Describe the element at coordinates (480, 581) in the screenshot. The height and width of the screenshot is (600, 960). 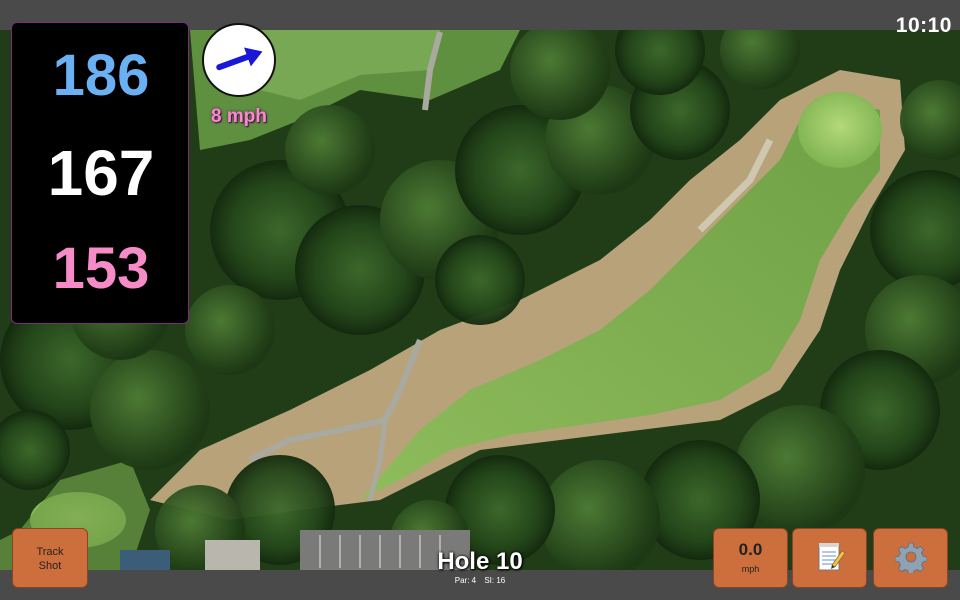
I see `hole-meta: Par: 4 SI: 16` at that location.